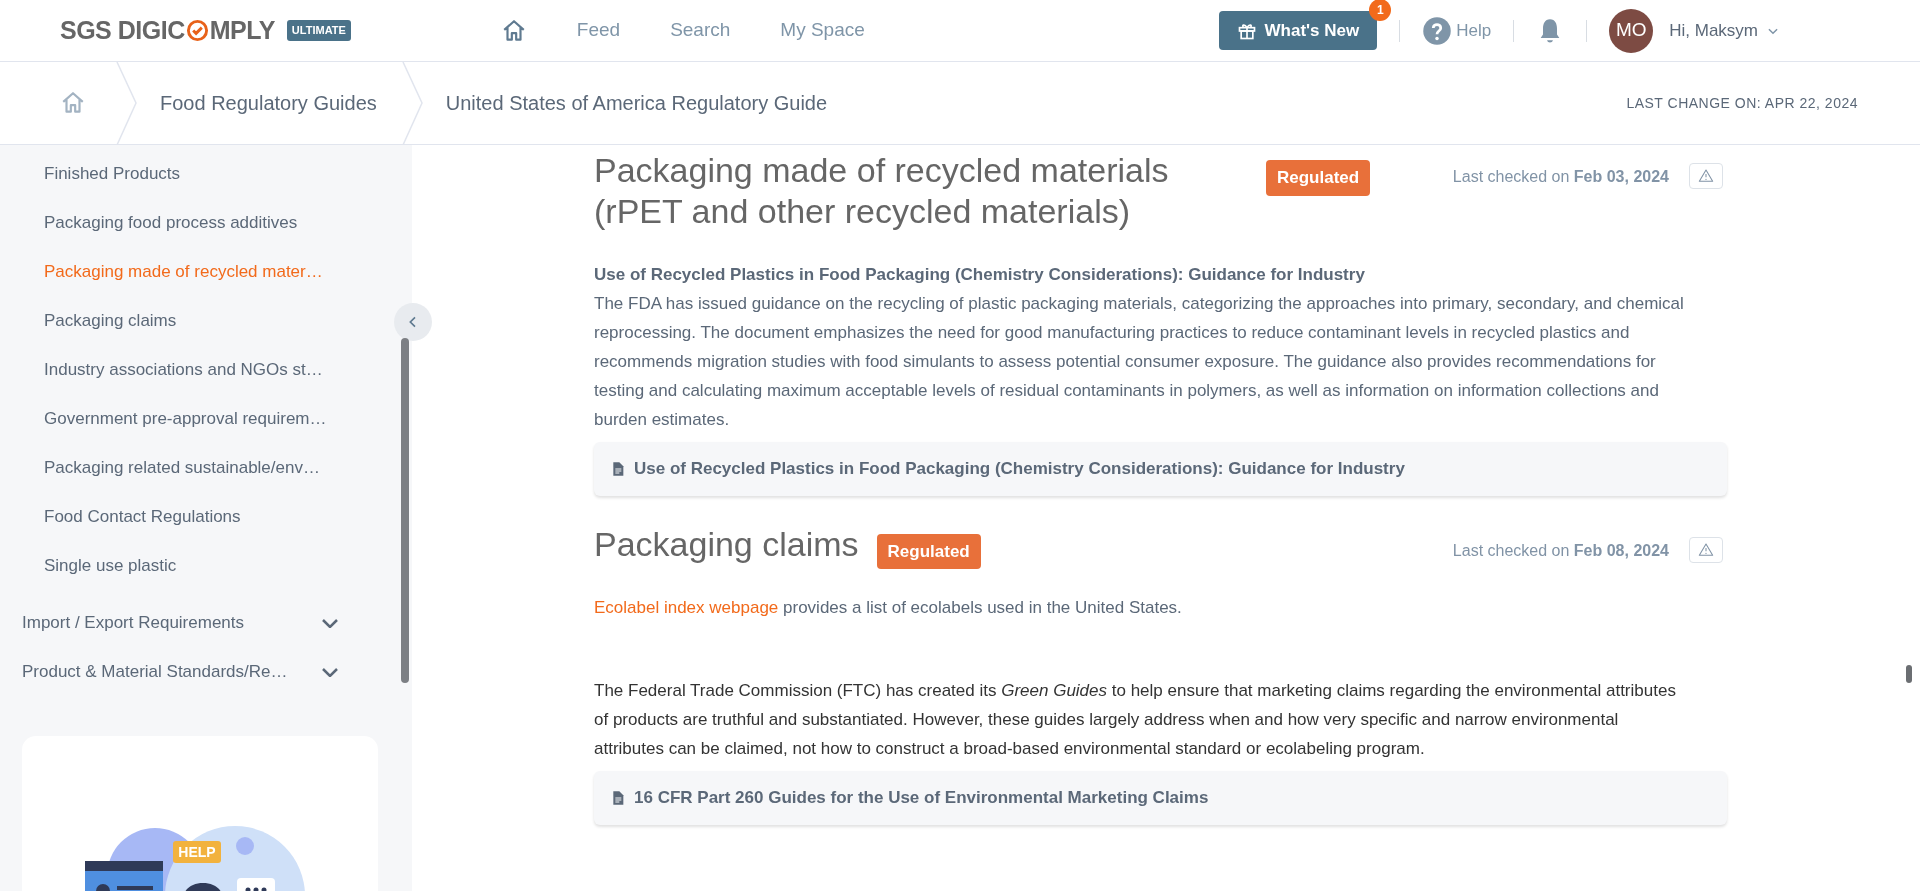  Describe the element at coordinates (598, 30) in the screenshot. I see `nav-link: Feed` at that location.